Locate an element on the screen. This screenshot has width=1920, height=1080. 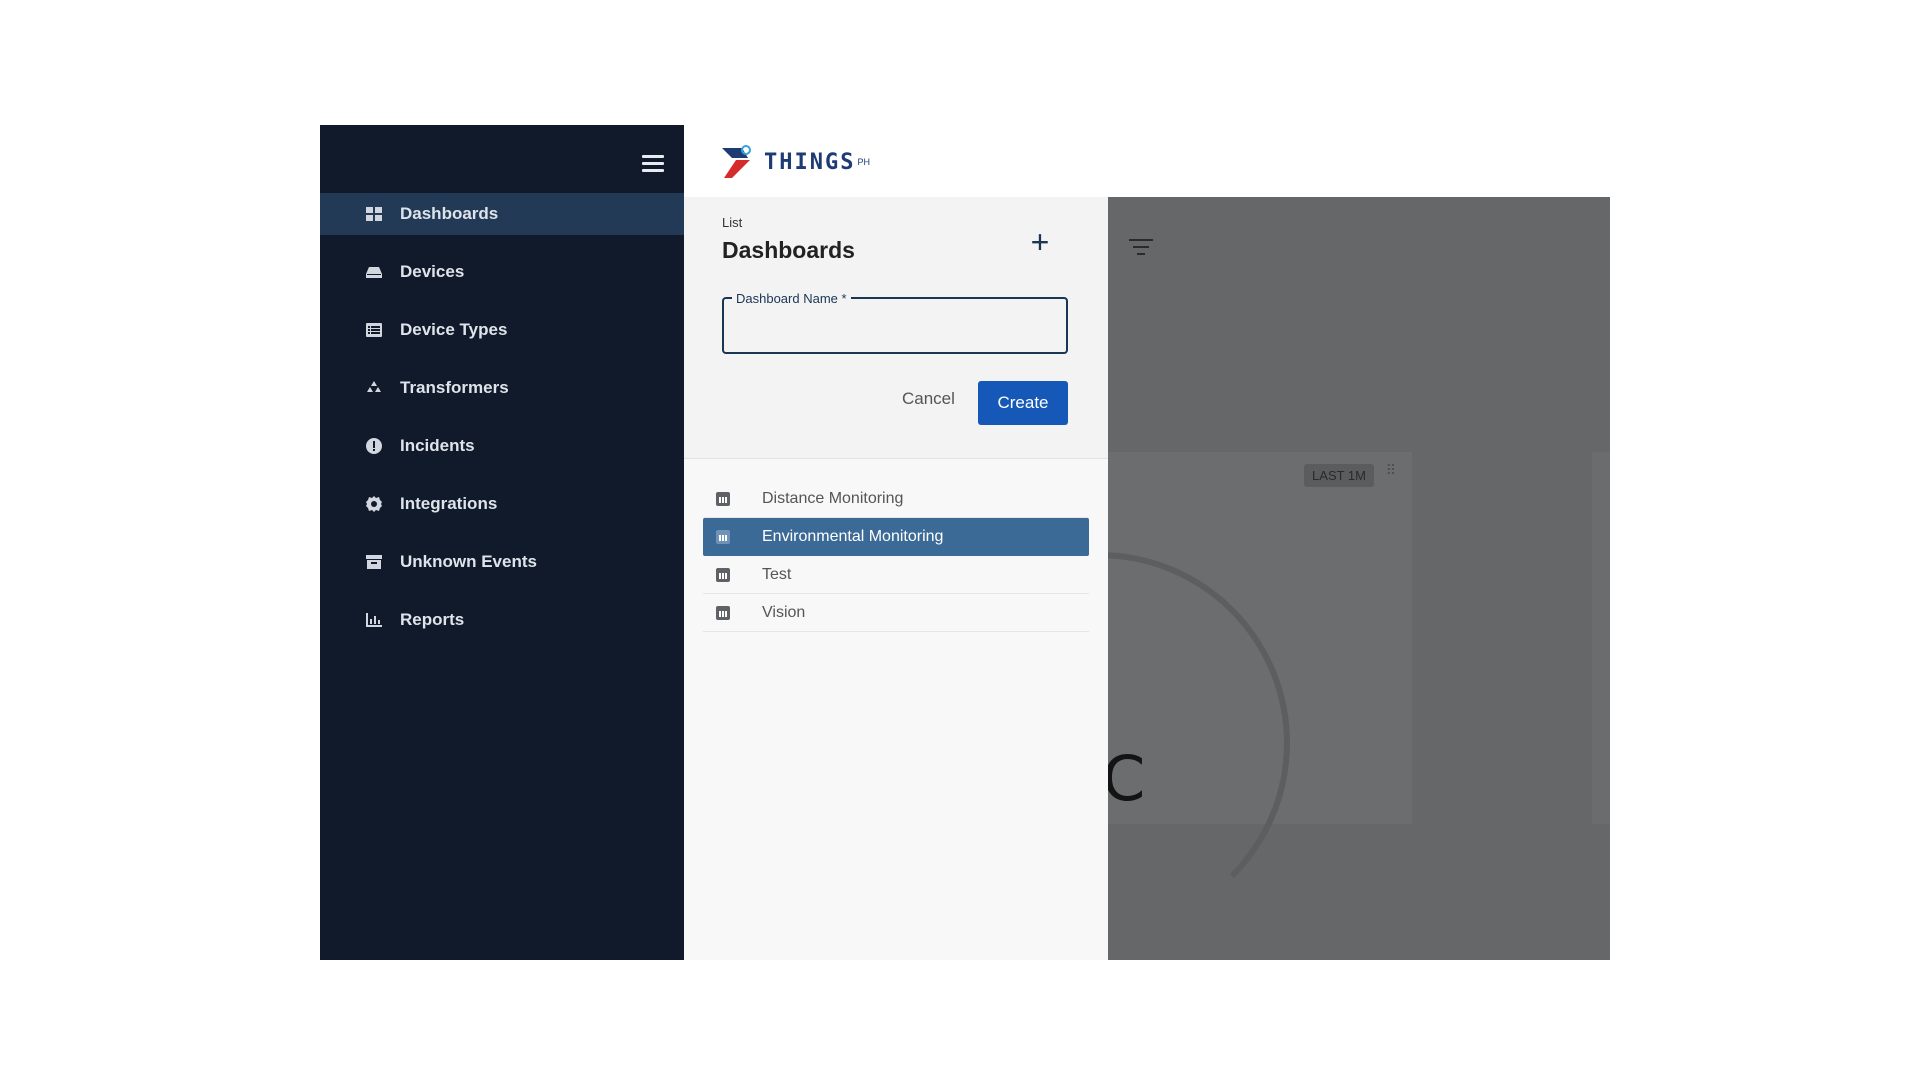
breadcrumb: List is located at coordinates (732, 222).